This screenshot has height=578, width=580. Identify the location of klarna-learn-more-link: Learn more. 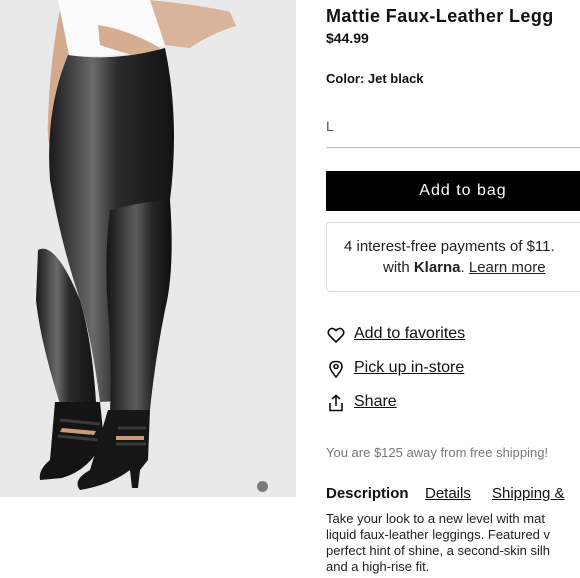
(507, 267).